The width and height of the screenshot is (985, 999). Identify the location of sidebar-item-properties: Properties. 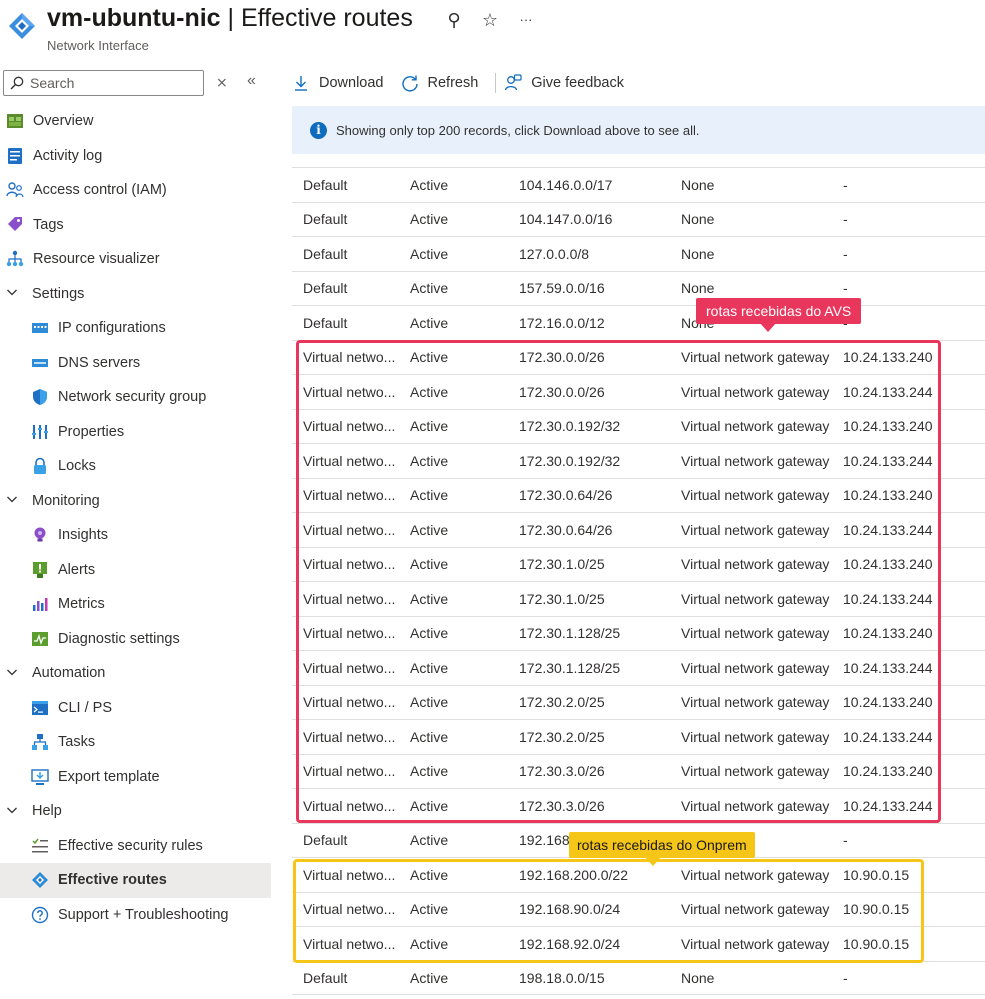
(135, 432).